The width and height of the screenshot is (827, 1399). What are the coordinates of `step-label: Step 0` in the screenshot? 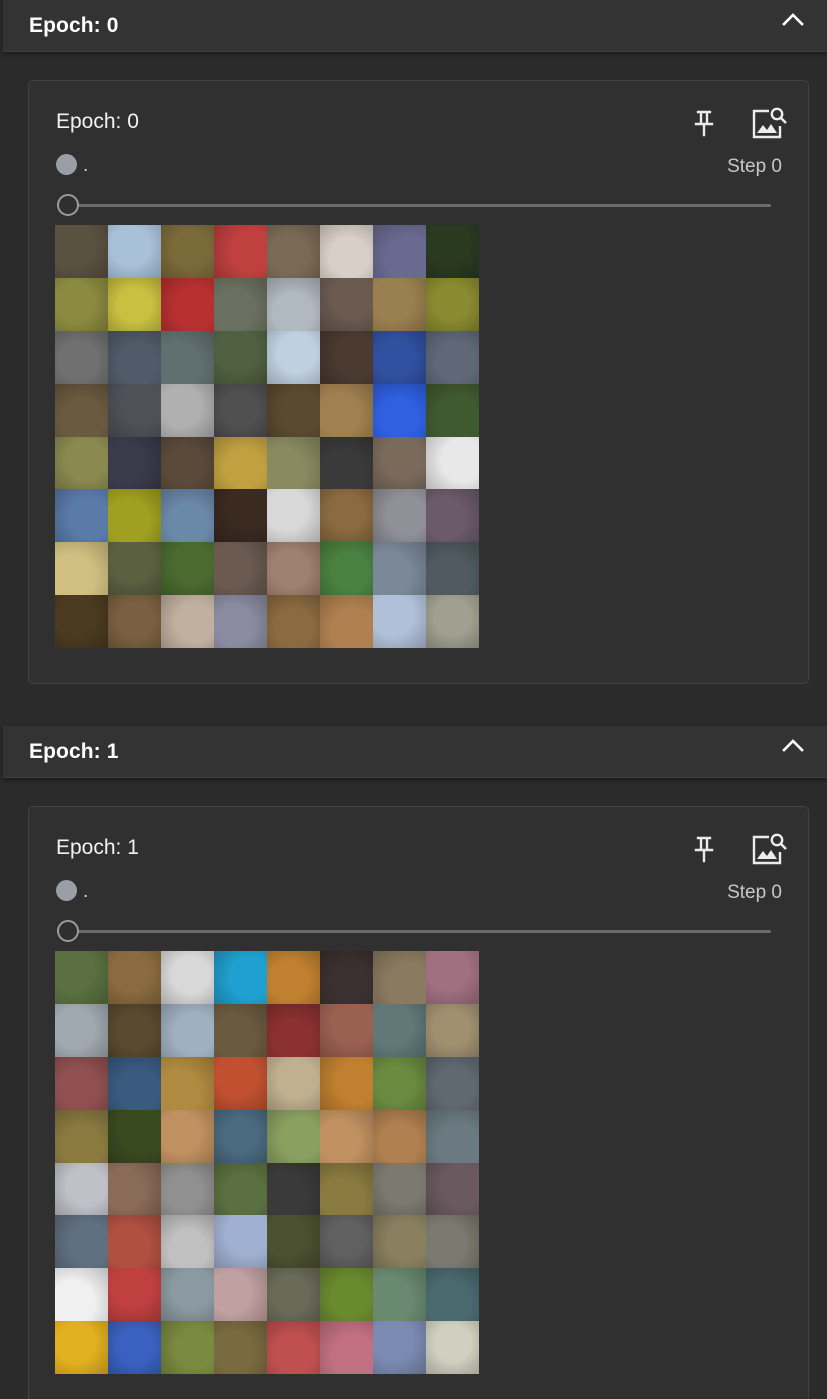 It's located at (754, 892).